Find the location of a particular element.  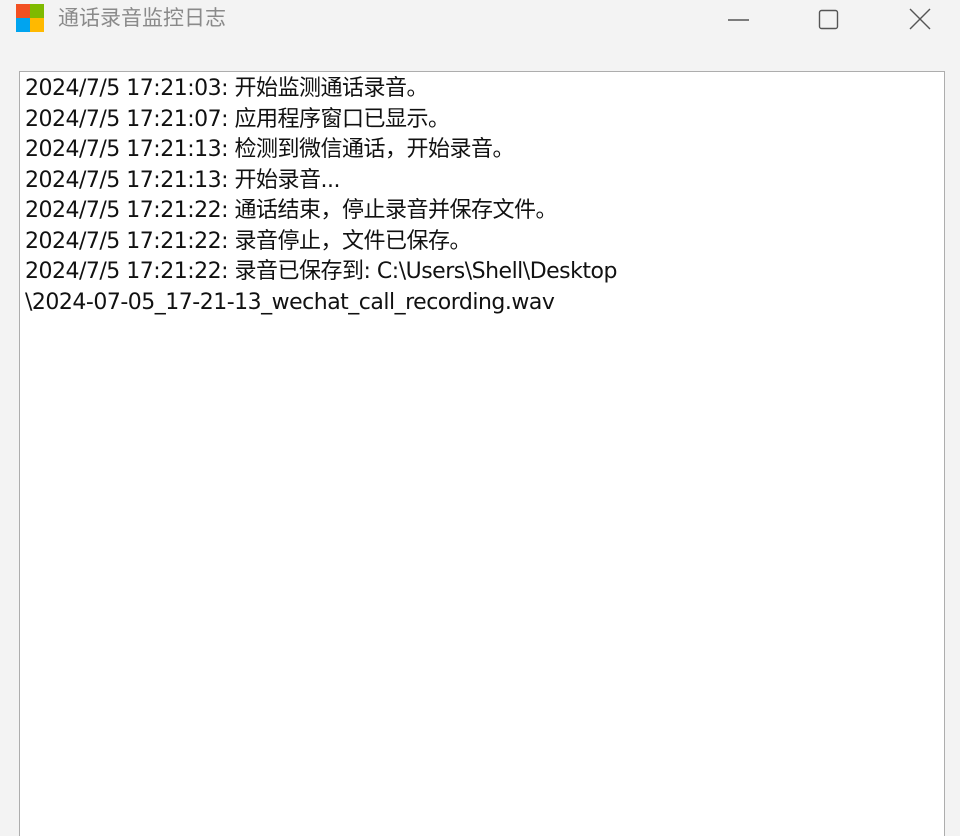

icon-square-red is located at coordinates (23, 11).